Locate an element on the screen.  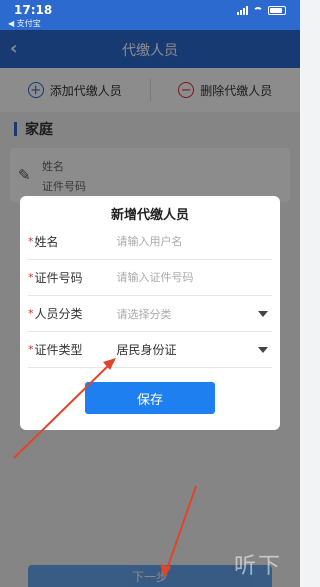
category-select: 请选择分类 is located at coordinates (188, 314).